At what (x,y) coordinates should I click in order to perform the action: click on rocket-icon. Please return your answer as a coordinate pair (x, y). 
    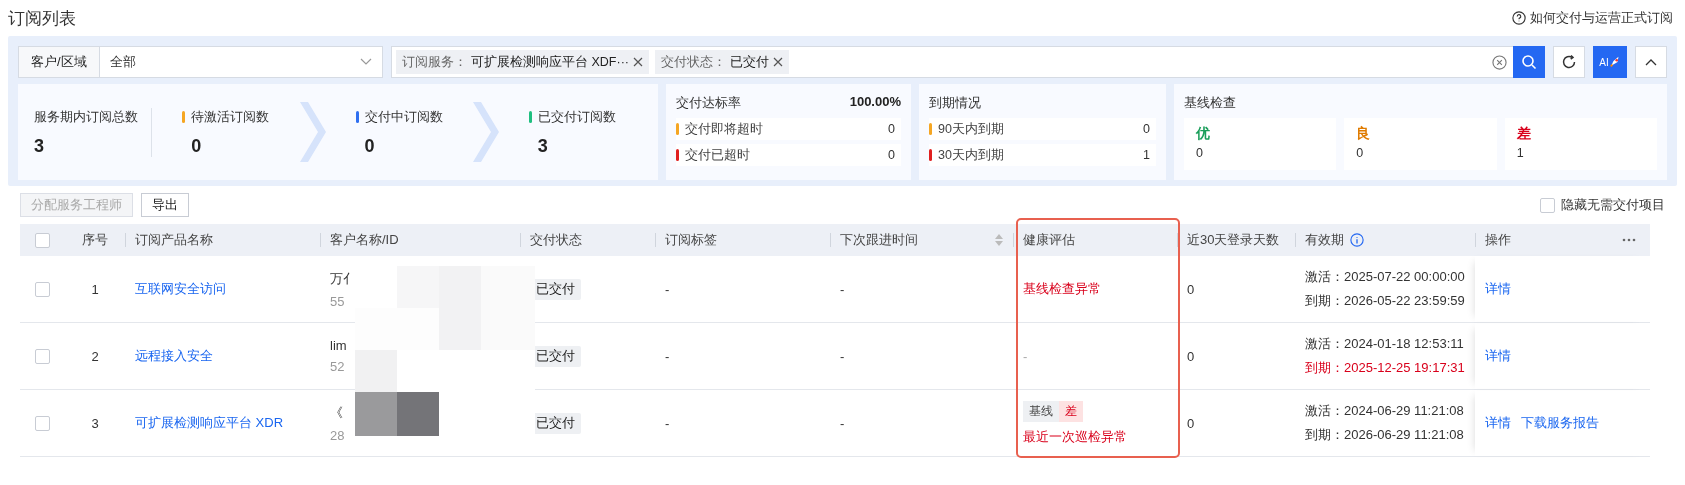
    Looking at the image, I should click on (1614, 62).